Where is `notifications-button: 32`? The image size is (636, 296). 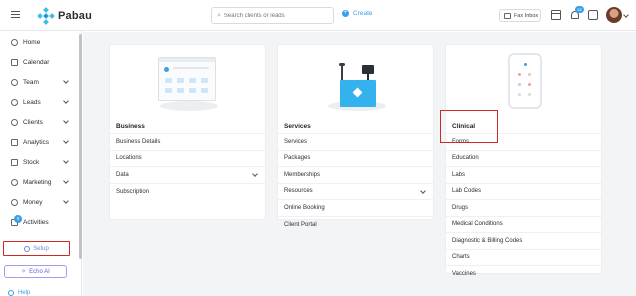 notifications-button: 32 is located at coordinates (577, 13).